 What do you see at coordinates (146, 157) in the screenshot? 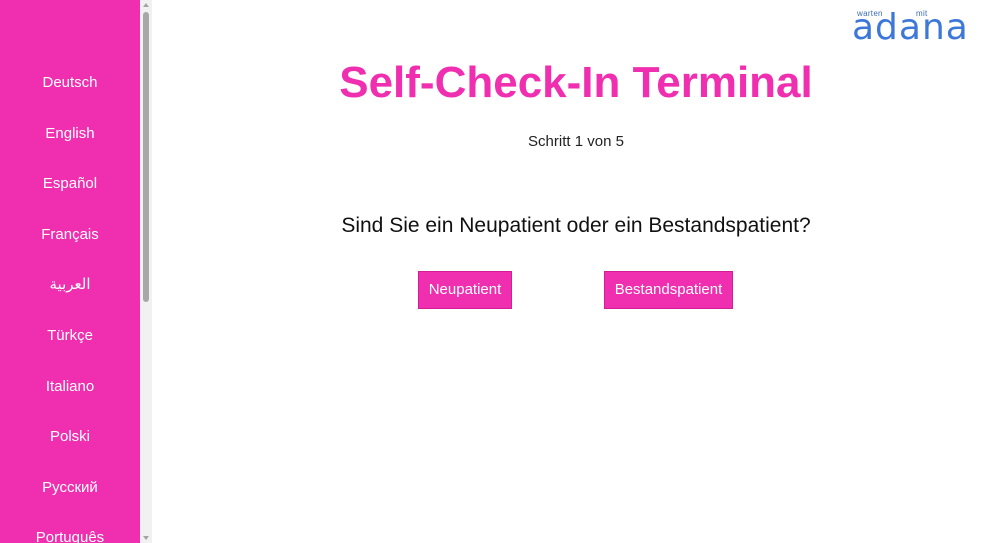
I see `scrollbar-thumb` at bounding box center [146, 157].